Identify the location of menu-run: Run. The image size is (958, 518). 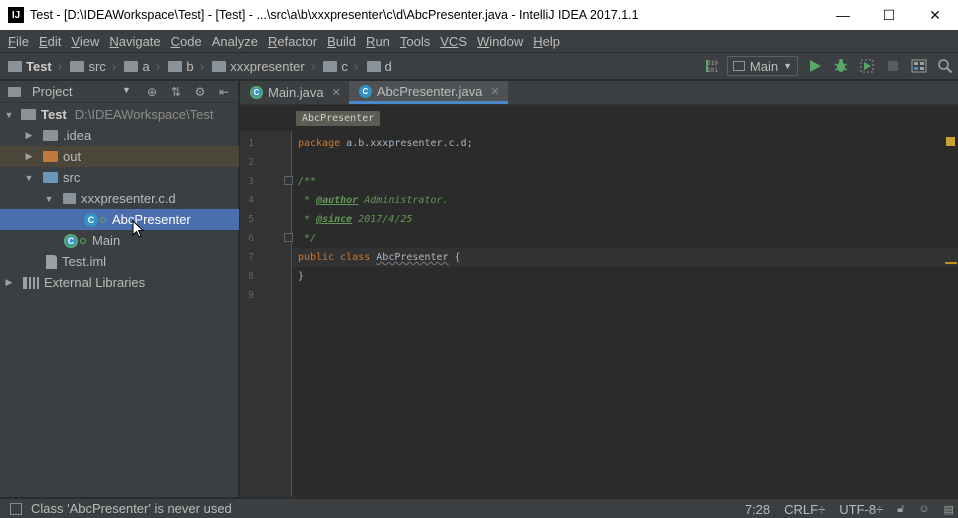
(378, 41).